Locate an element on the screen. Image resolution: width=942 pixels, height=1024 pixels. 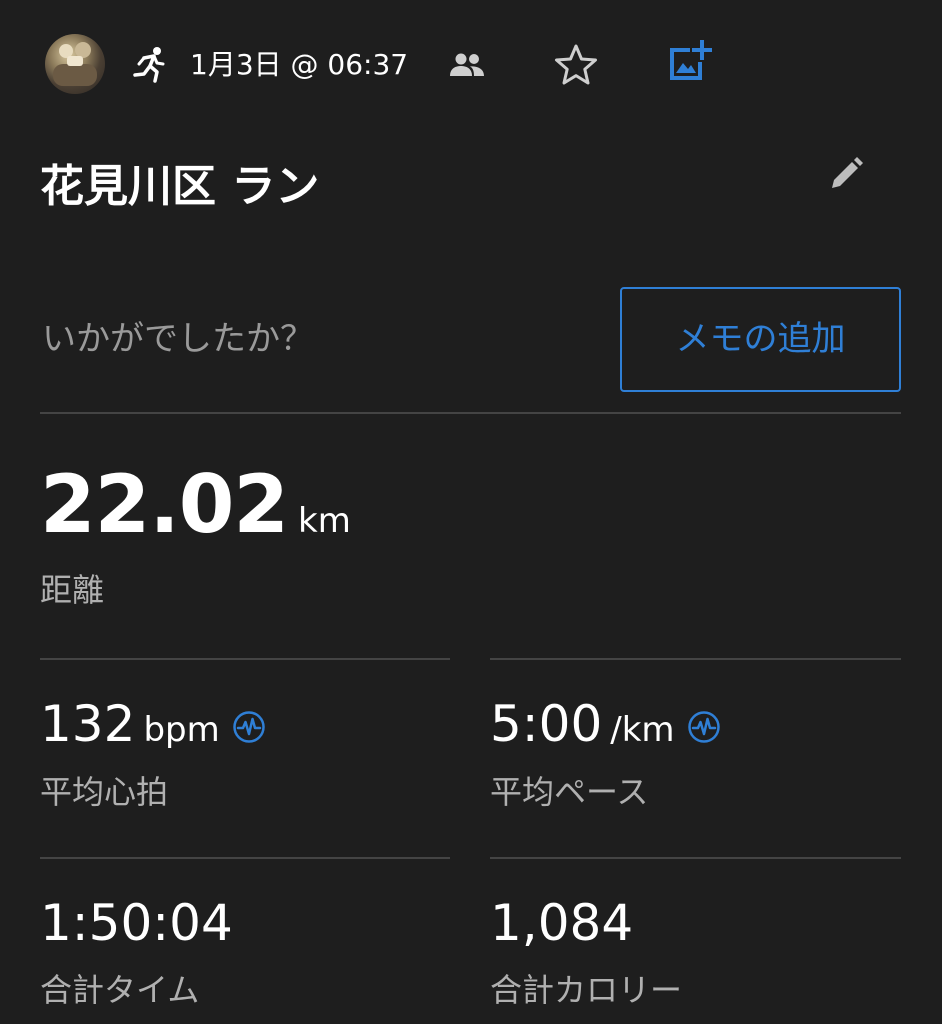
distance-label: 距離 is located at coordinates (72, 590).